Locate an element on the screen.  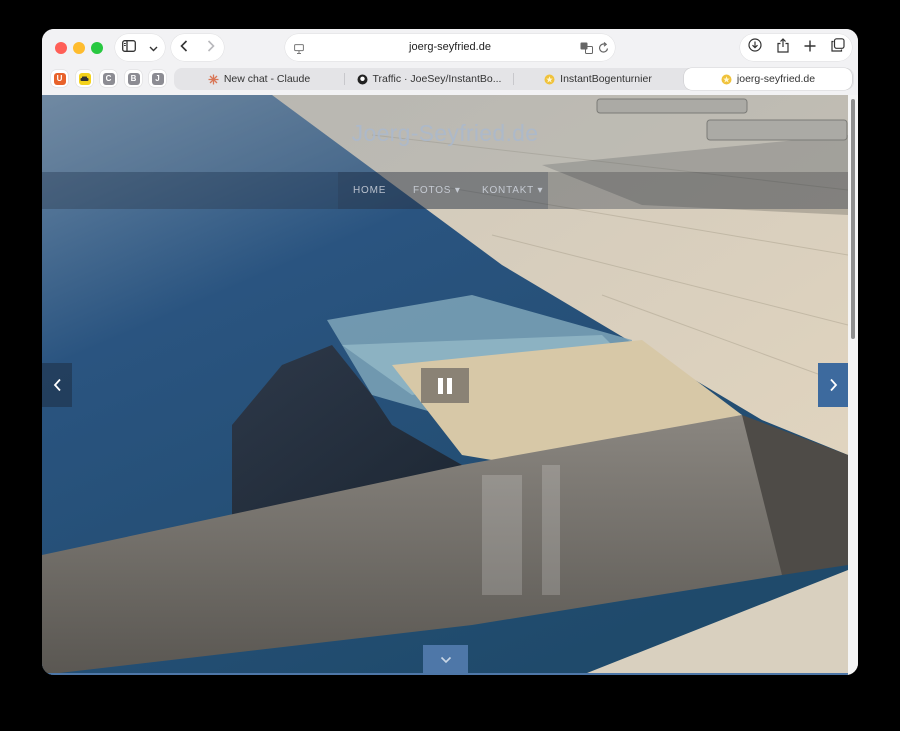
scroll-down-button is located at coordinates (445, 660).